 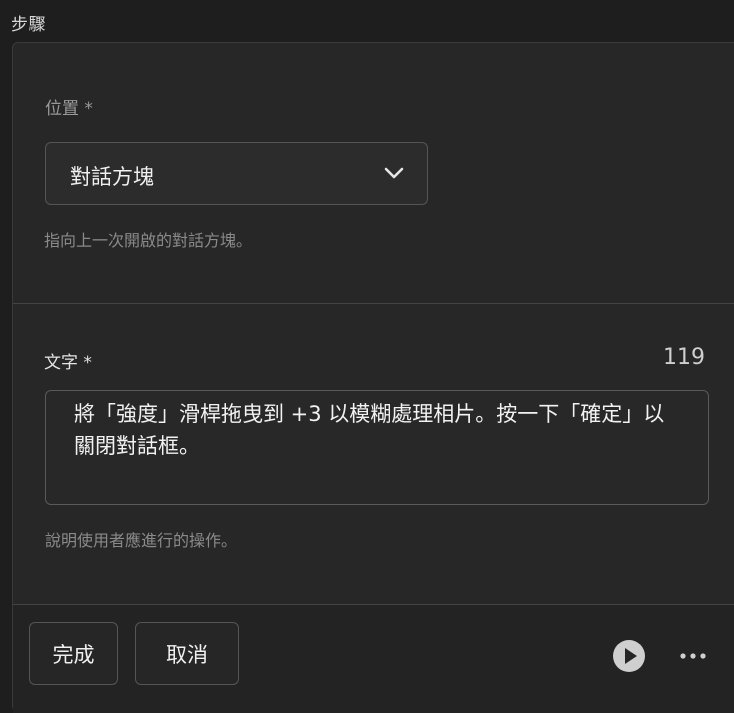 I want to click on chevron-down-icon, so click(x=394, y=173).